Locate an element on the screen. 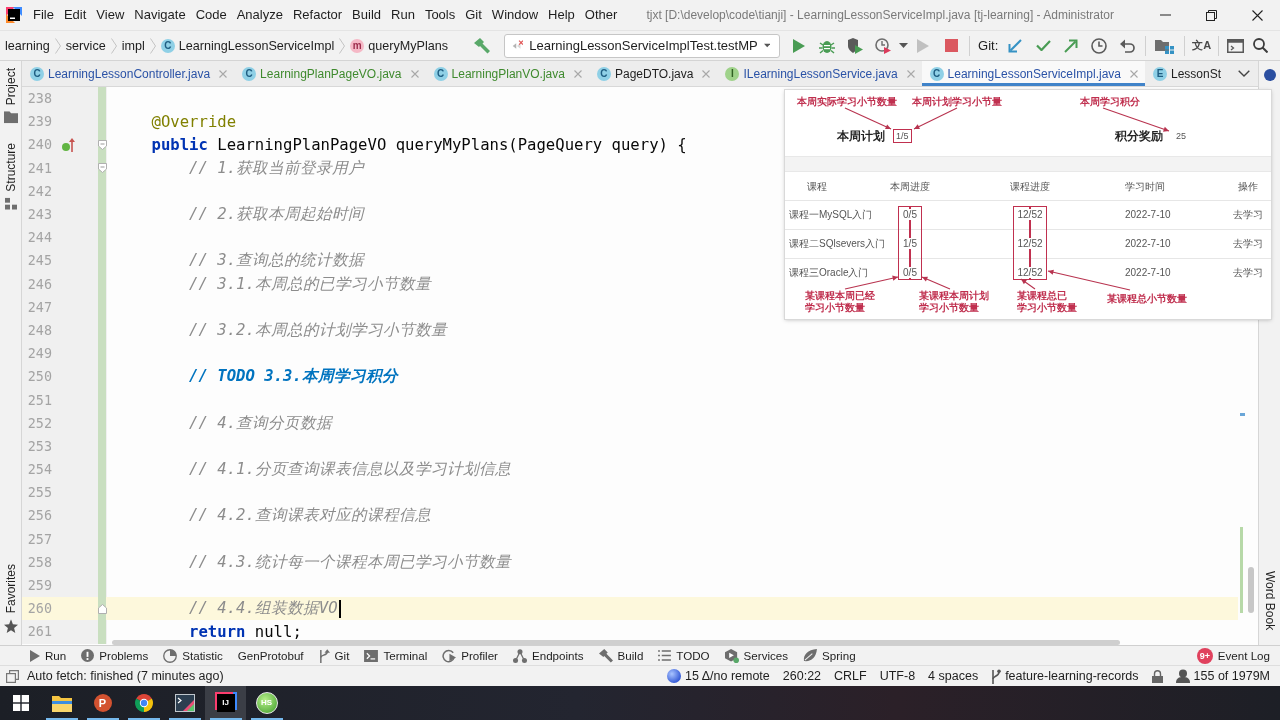  horizontal-scrollbar is located at coordinates (616, 642).